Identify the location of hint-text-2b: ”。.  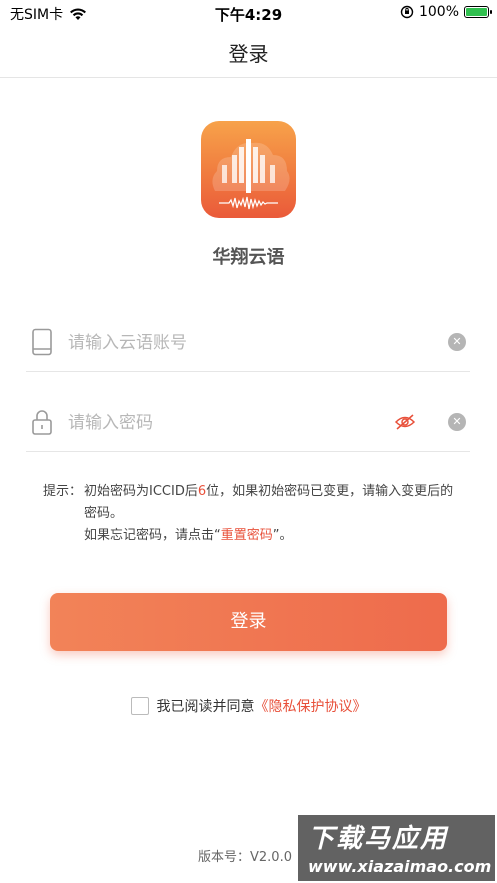
(282, 535).